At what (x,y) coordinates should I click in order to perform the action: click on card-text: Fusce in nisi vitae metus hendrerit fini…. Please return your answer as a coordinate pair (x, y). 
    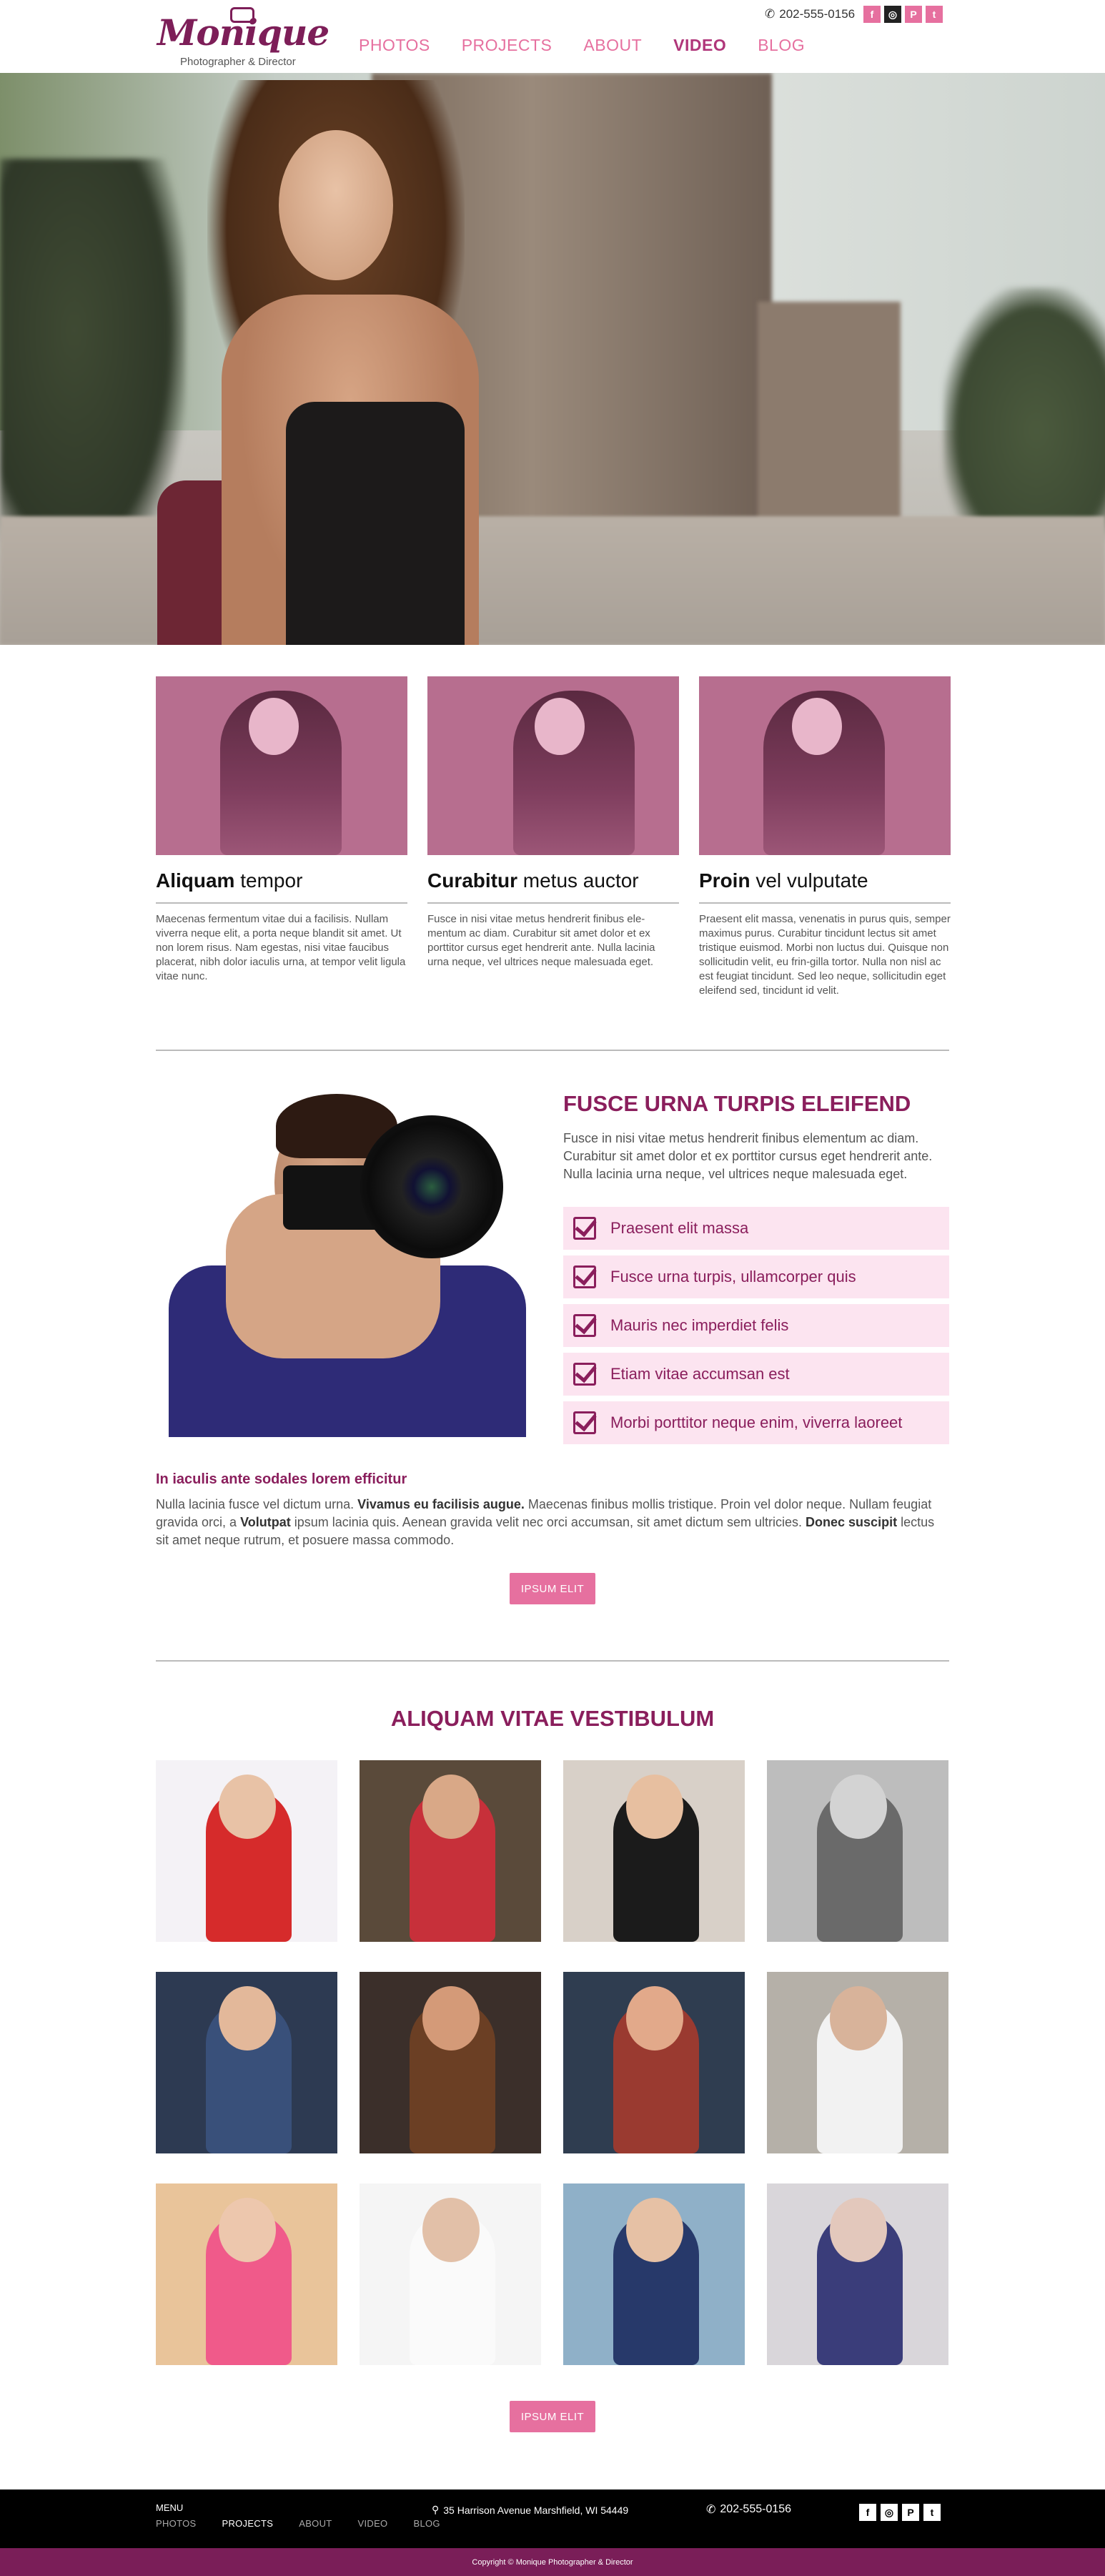
    Looking at the image, I should click on (541, 940).